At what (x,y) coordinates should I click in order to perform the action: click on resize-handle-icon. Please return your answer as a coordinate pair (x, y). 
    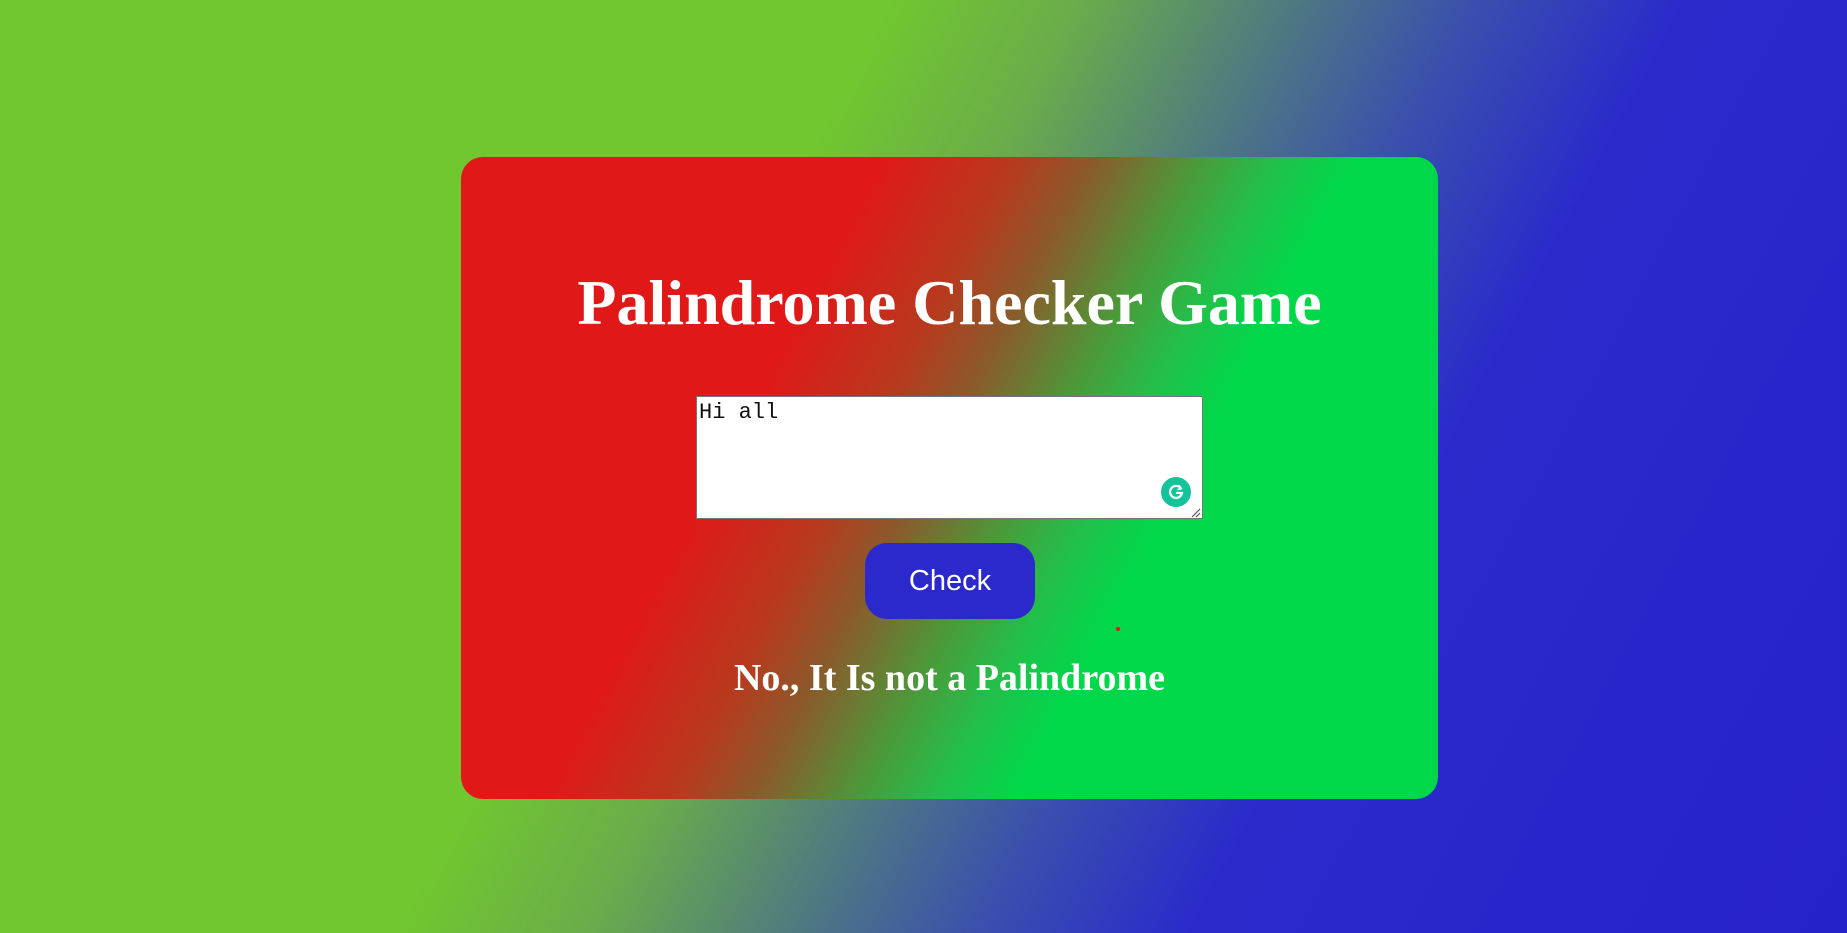
    Looking at the image, I should click on (1195, 511).